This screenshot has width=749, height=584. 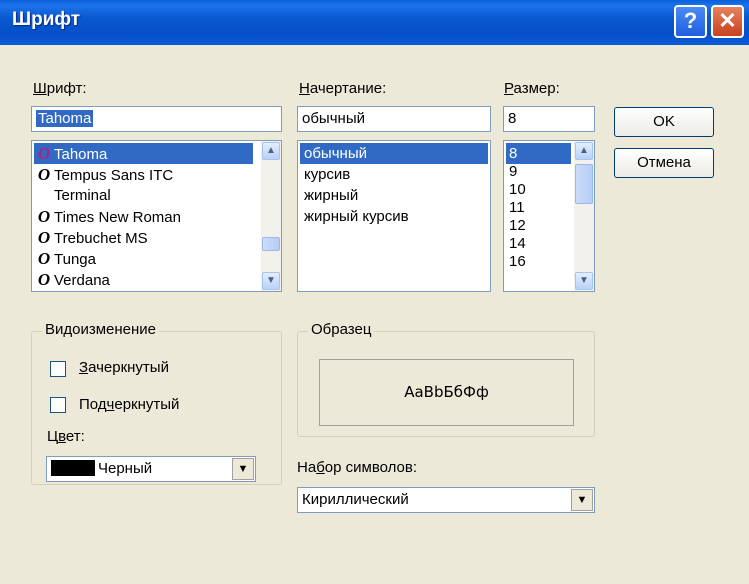 What do you see at coordinates (516, 261) in the screenshot?
I see `size-list-item: 16` at bounding box center [516, 261].